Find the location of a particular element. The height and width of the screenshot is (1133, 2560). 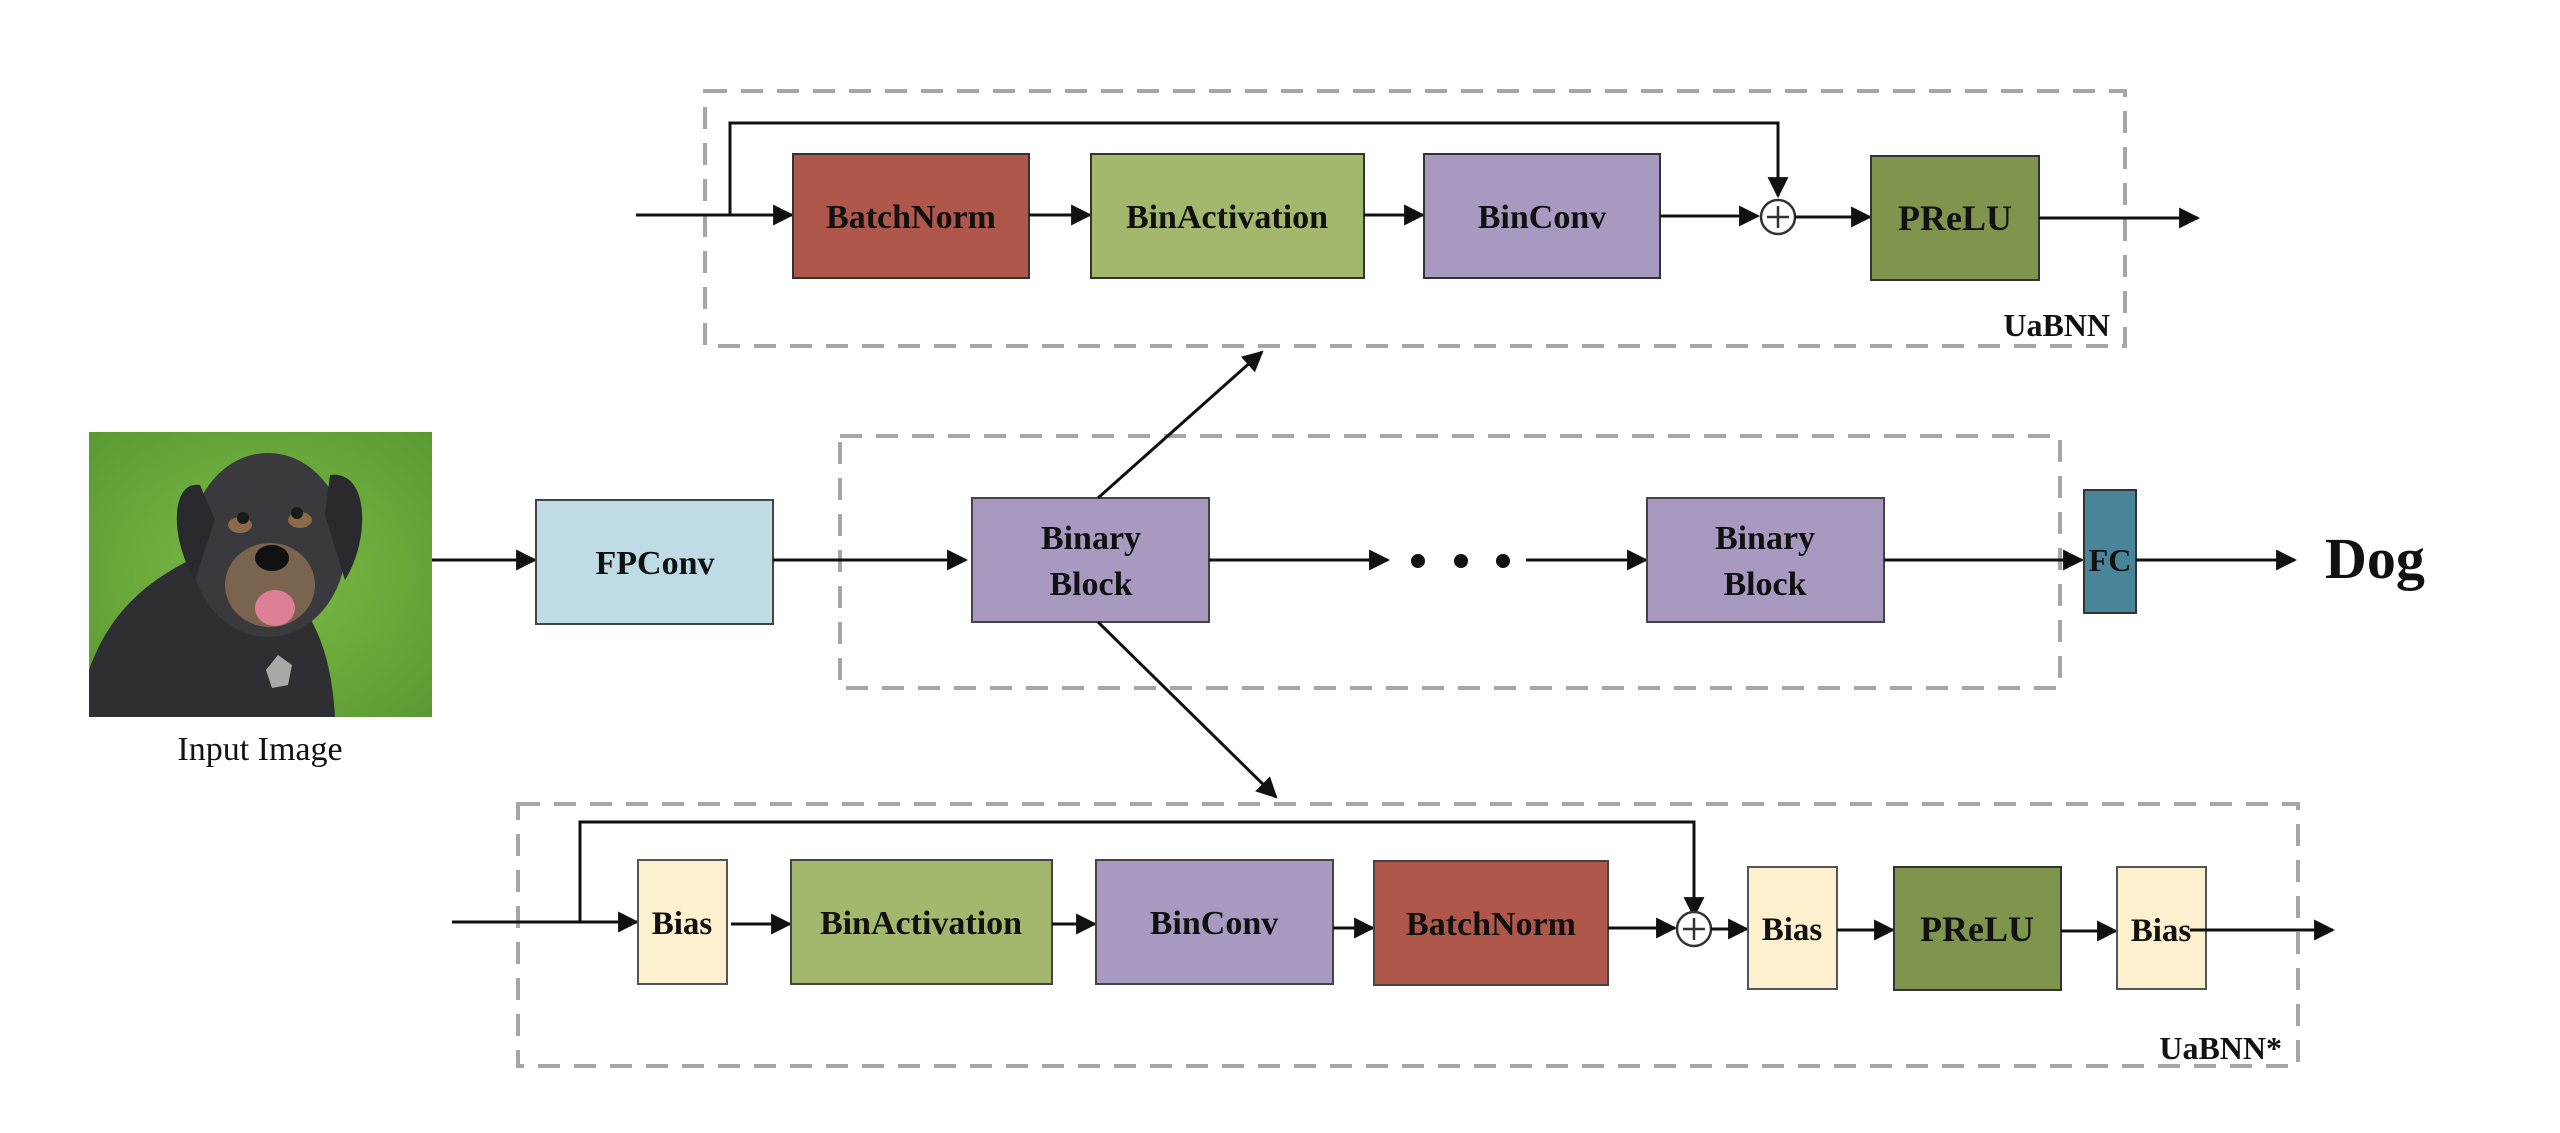

expand-to-uabnn-star-arrow is located at coordinates (1187, 709).